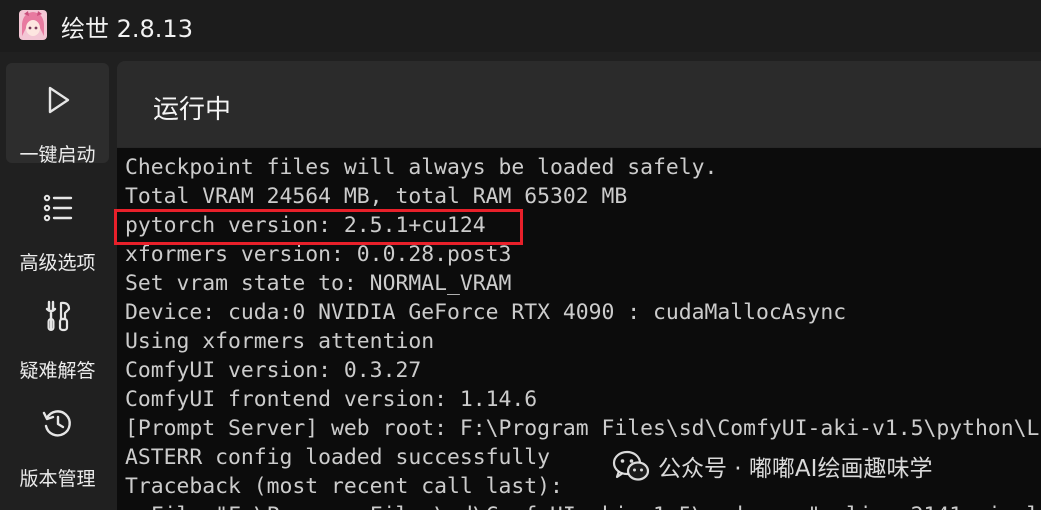 The width and height of the screenshot is (1041, 510). I want to click on title-bar: 绘世 2.8.13, so click(520, 26).